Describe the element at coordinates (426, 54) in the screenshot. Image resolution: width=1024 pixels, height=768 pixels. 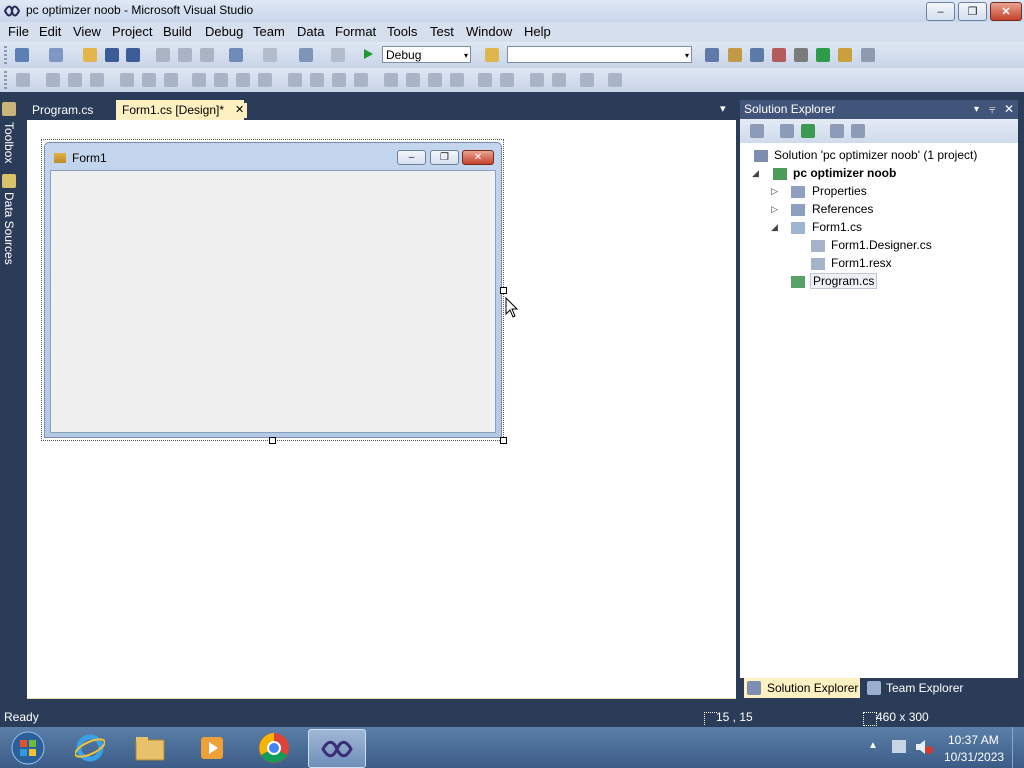
I see `solution-configuration-dropdown: Debug ▾` at that location.